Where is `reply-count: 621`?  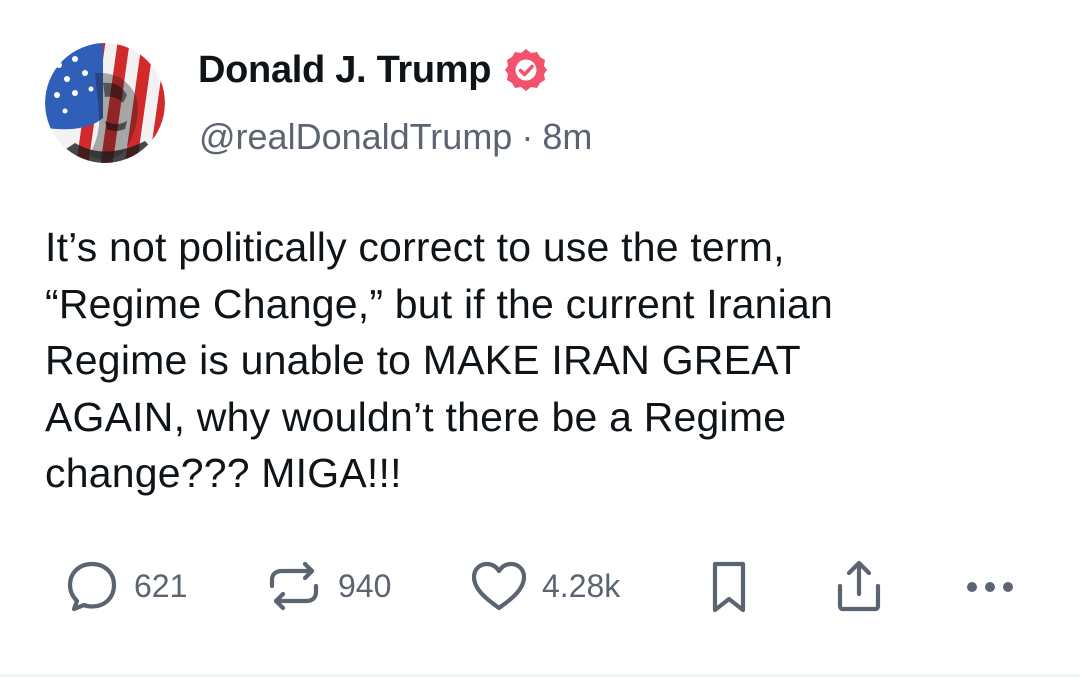 reply-count: 621 is located at coordinates (161, 585).